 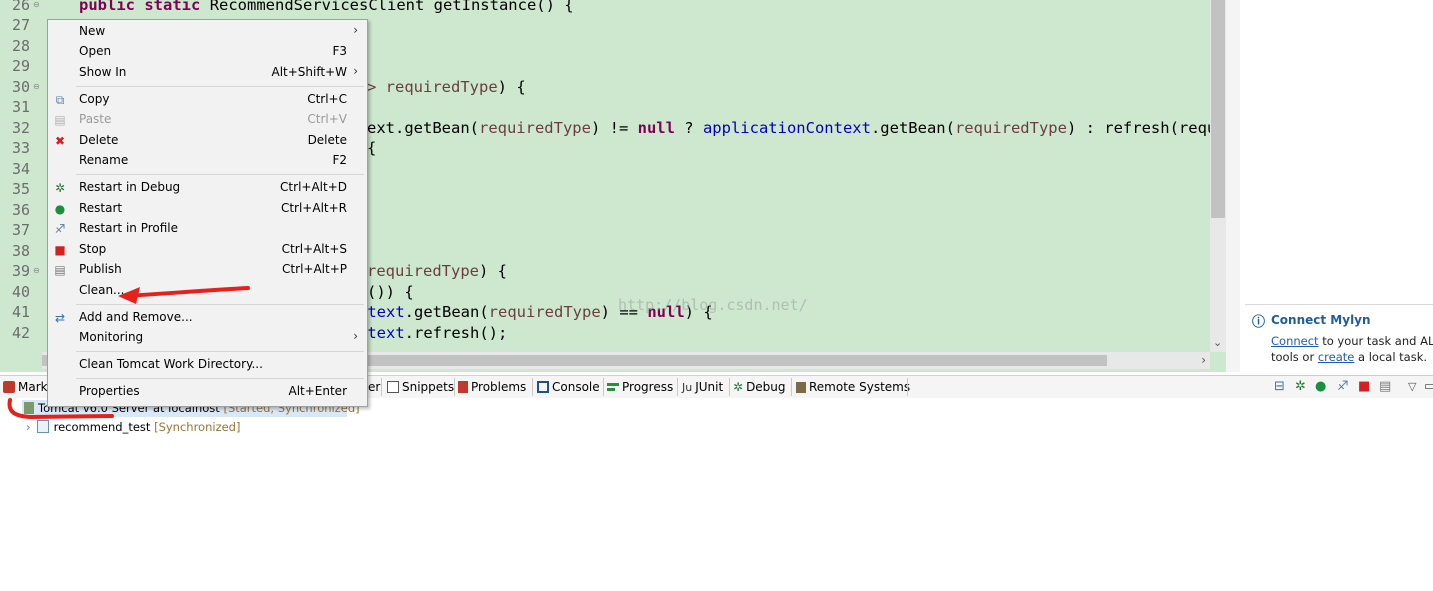 What do you see at coordinates (207, 141) in the screenshot?
I see `menu-item-delete: ✖ Delete Delete` at bounding box center [207, 141].